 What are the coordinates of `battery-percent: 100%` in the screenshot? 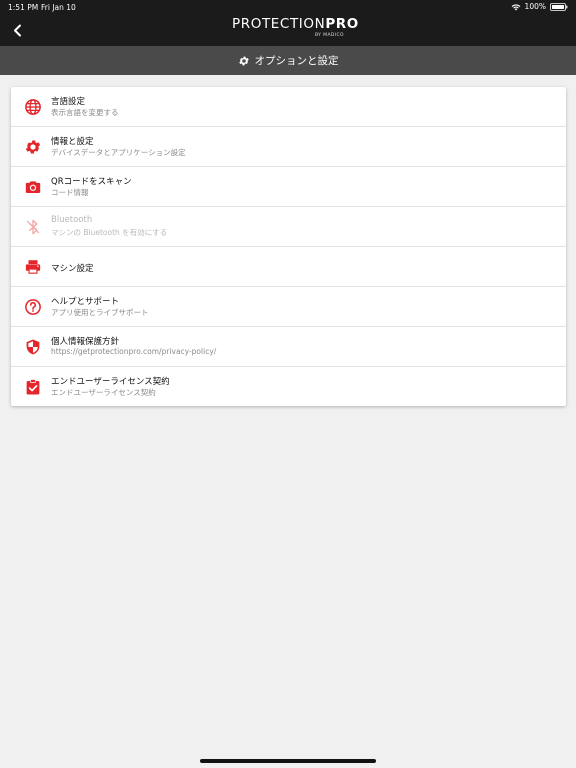 It's located at (535, 6).